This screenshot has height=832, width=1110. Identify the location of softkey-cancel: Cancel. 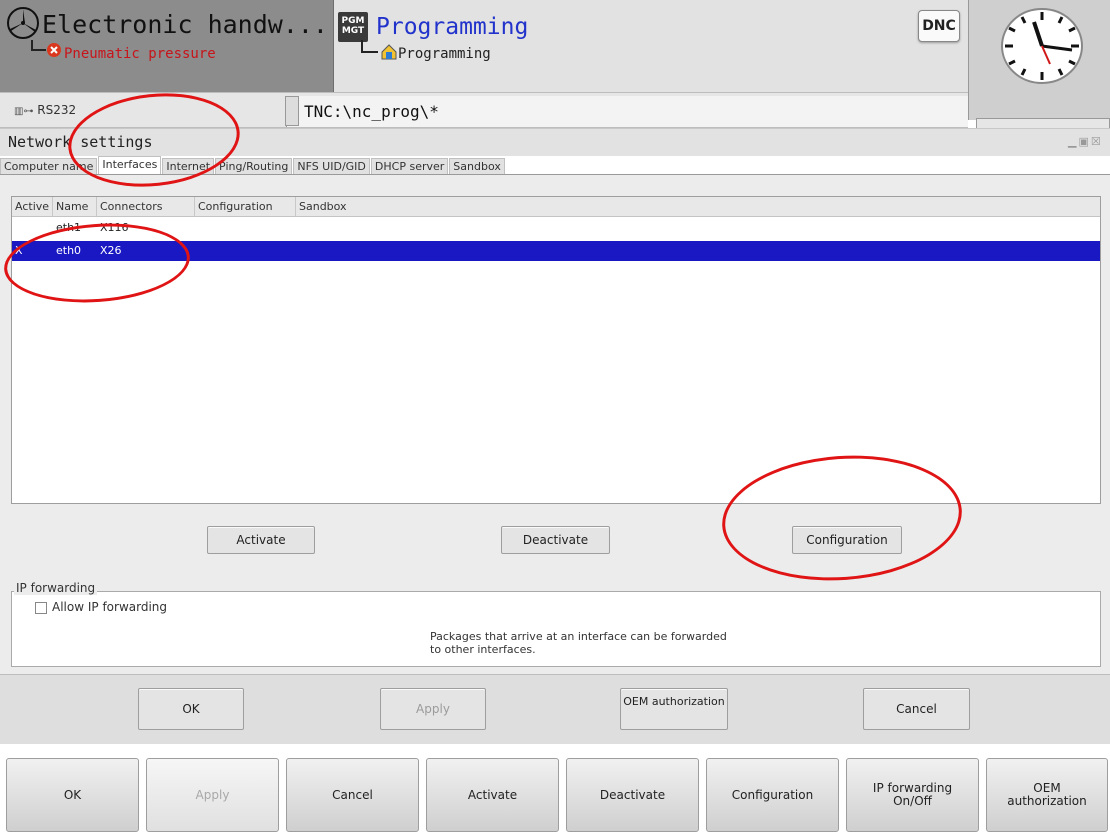
(352, 795).